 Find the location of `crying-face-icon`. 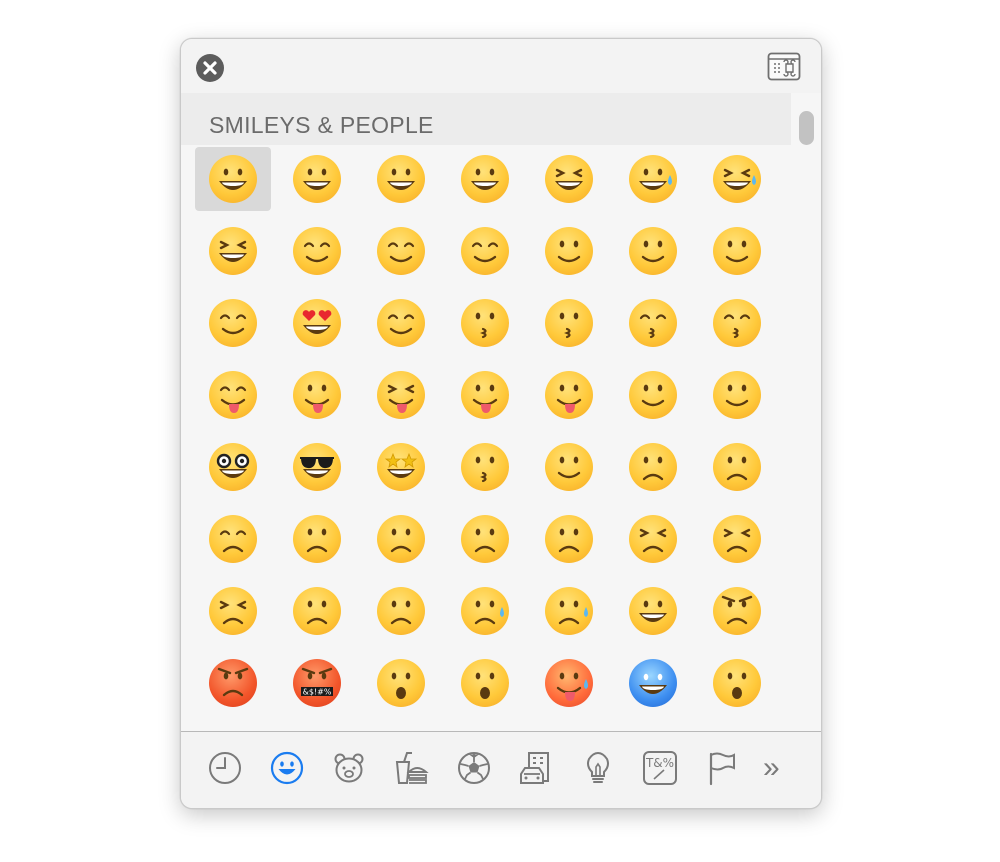

crying-face-icon is located at coordinates (485, 611).